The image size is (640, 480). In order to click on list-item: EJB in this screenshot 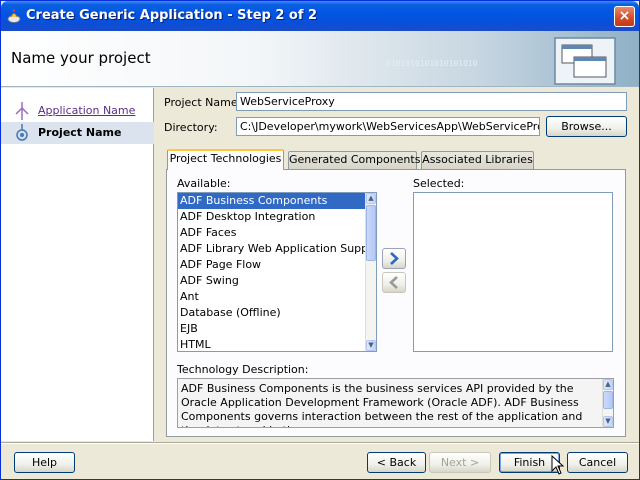, I will do `click(277, 329)`.